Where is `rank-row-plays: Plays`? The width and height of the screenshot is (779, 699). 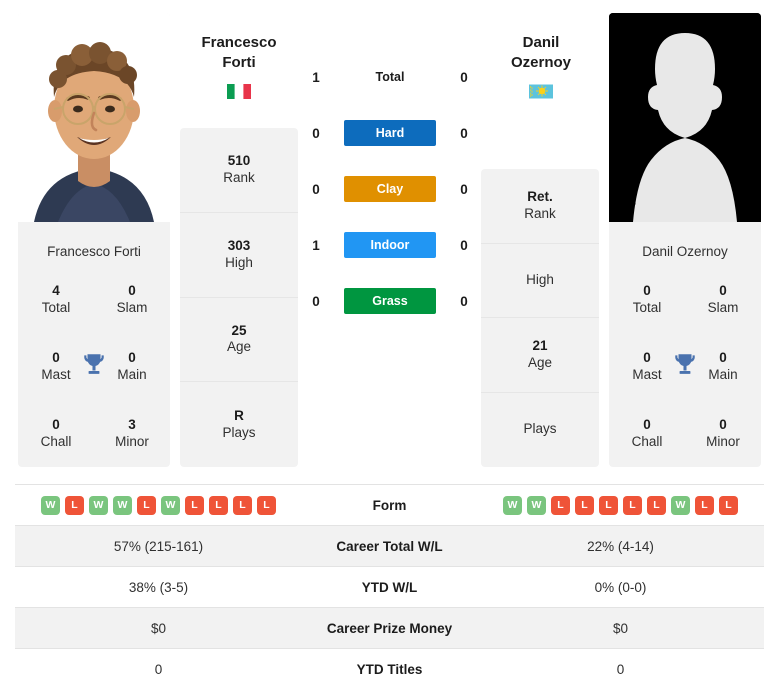
rank-row-plays: Plays is located at coordinates (540, 430).